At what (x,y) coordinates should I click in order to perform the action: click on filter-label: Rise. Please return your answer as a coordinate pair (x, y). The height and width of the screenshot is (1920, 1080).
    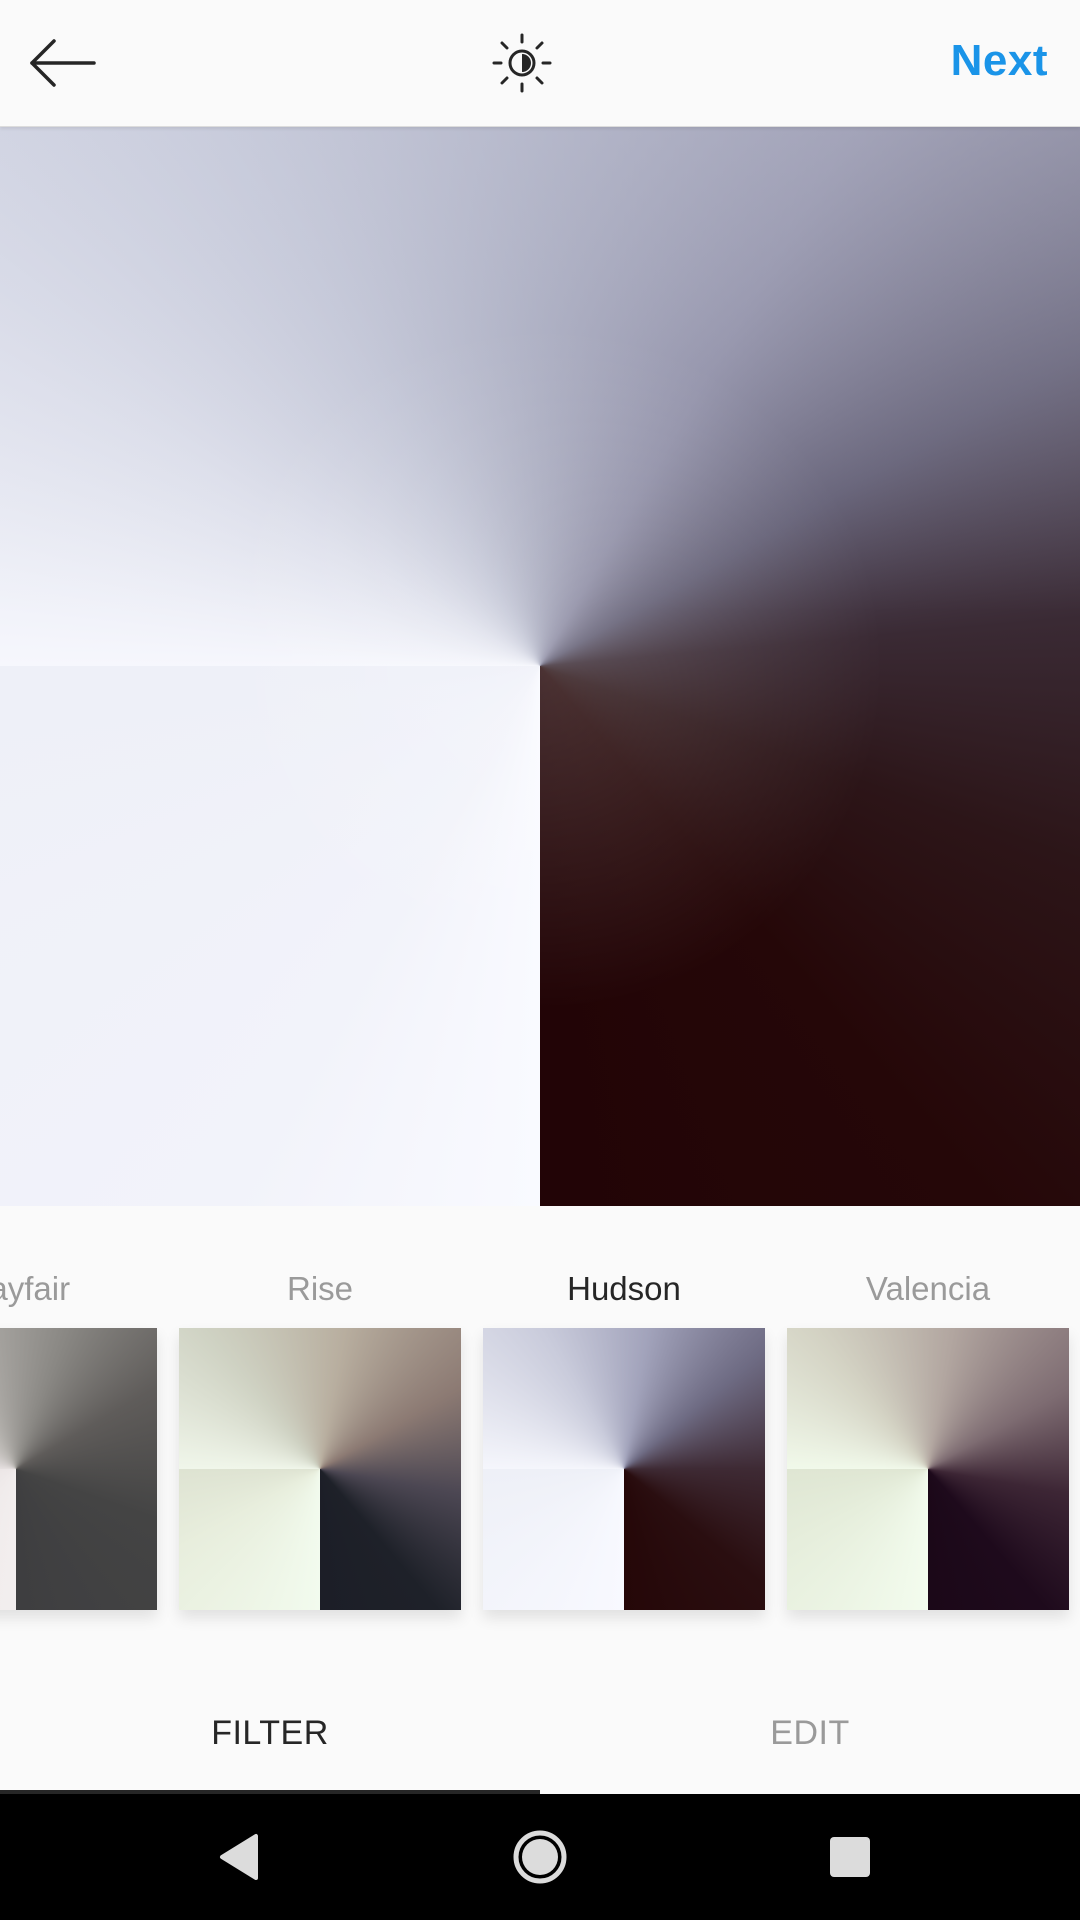
    Looking at the image, I should click on (320, 1288).